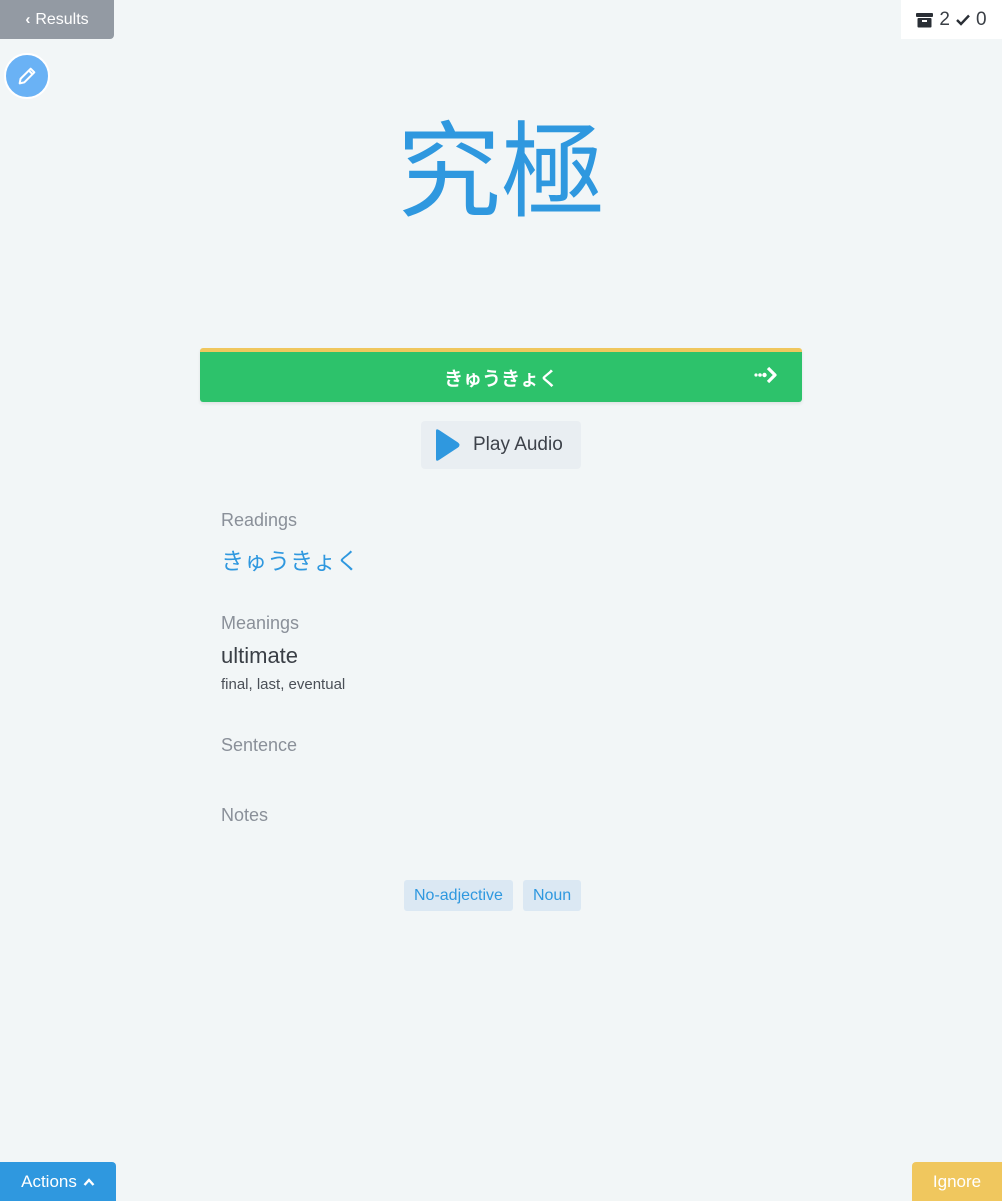 This screenshot has height=1201, width=1002. I want to click on tag-noun: Noun, so click(552, 895).